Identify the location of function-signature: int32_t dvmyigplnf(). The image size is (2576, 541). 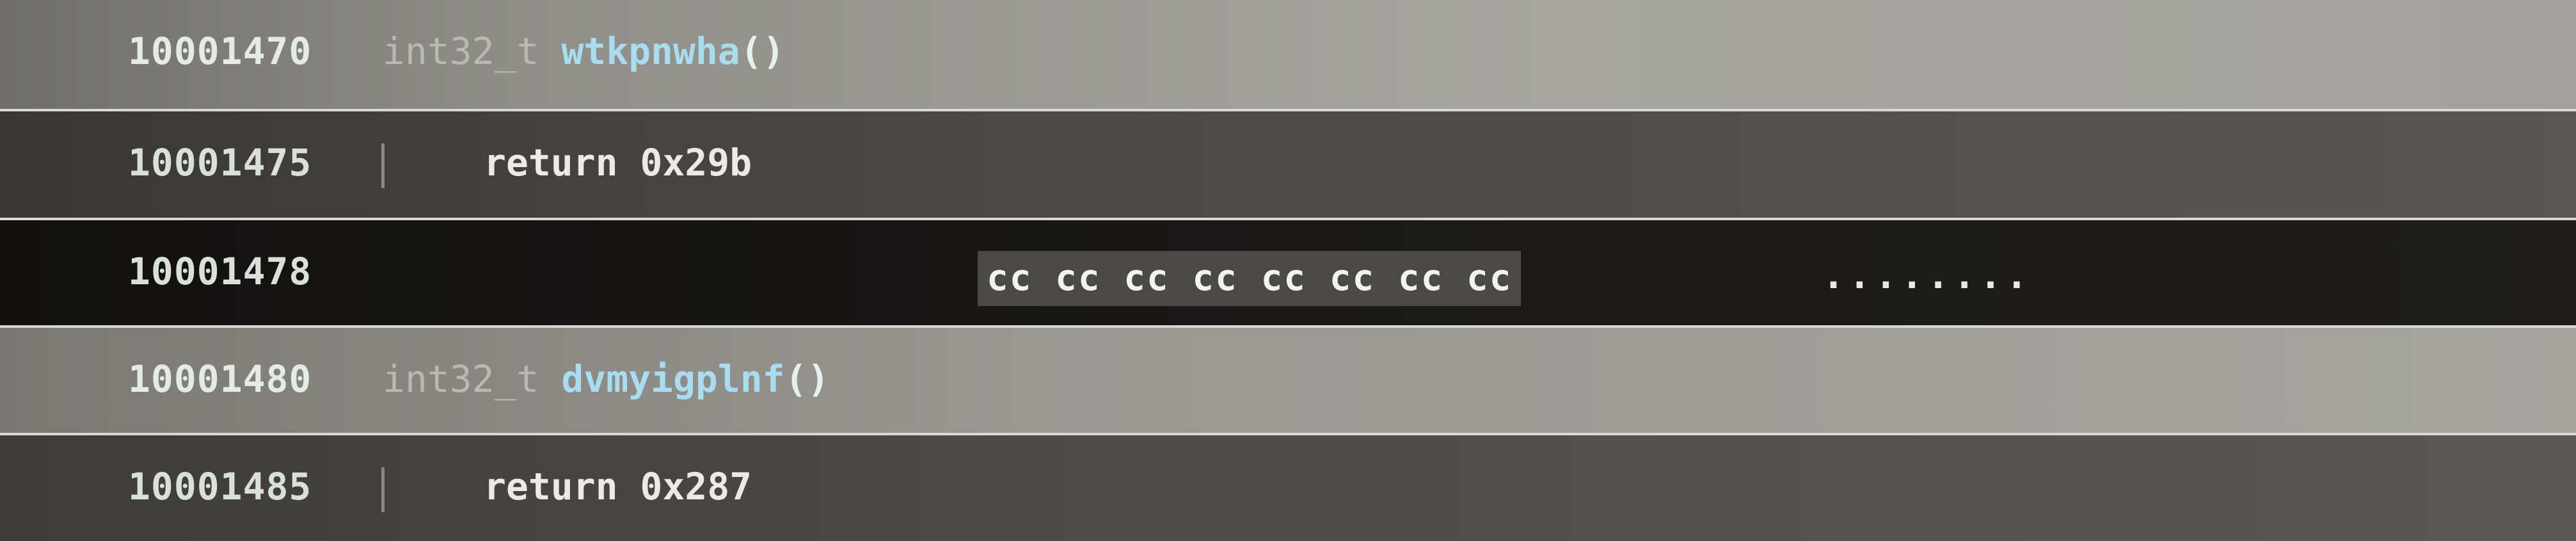
(606, 379).